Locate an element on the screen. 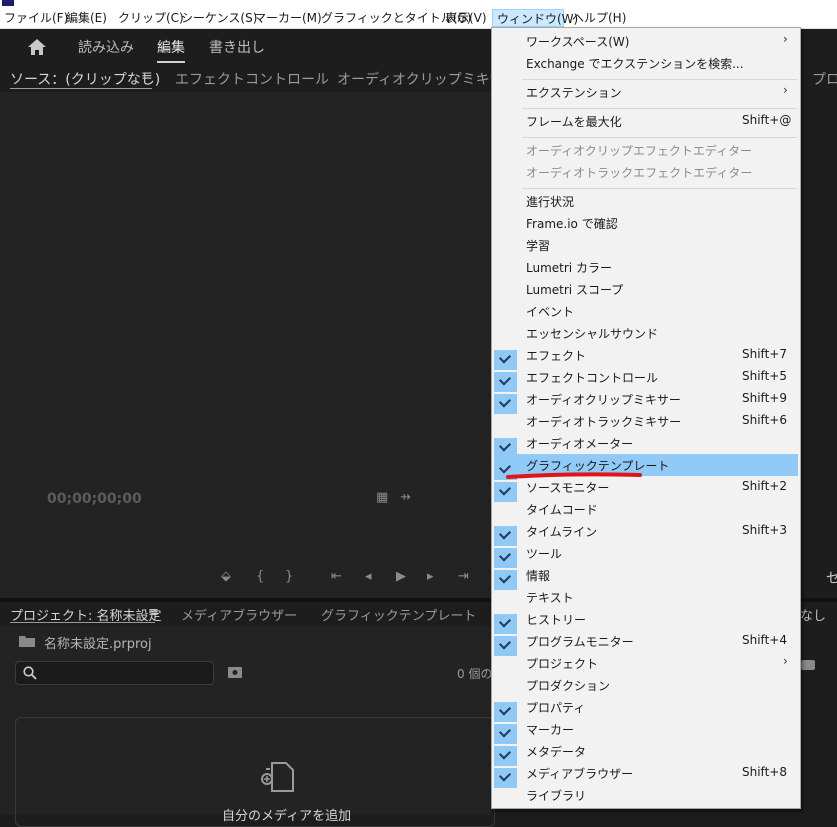  window-menu-item-9: Lumetri カラー is located at coordinates (569, 267).